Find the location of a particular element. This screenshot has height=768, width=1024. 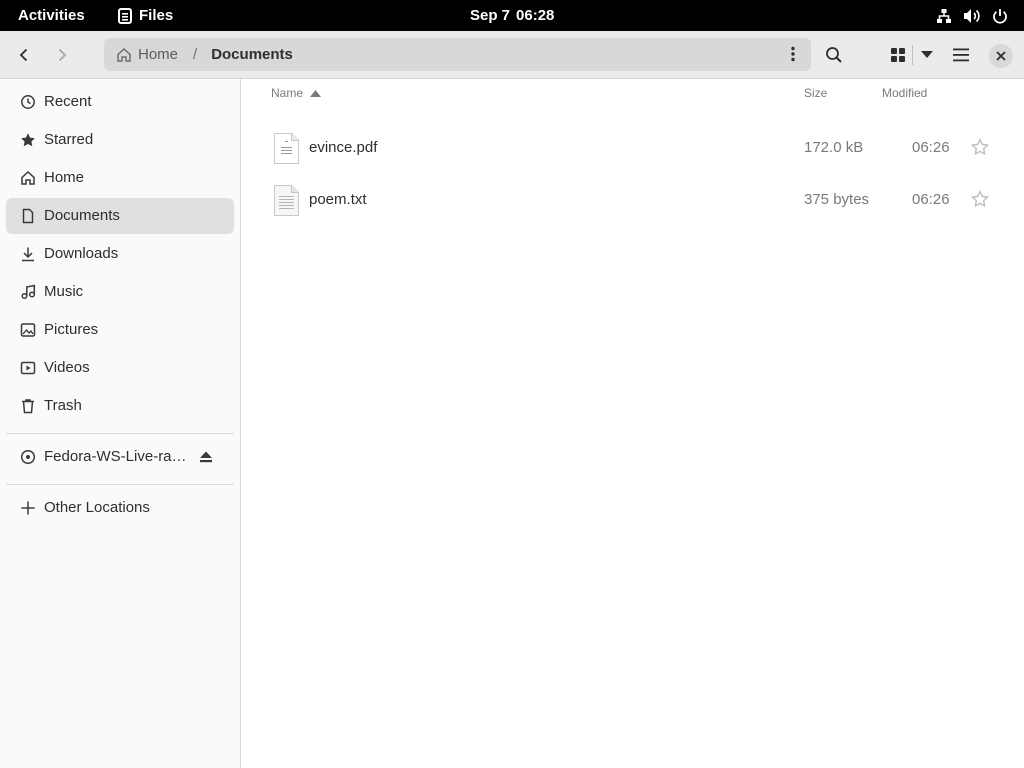

path-menu-button is located at coordinates (793, 54).